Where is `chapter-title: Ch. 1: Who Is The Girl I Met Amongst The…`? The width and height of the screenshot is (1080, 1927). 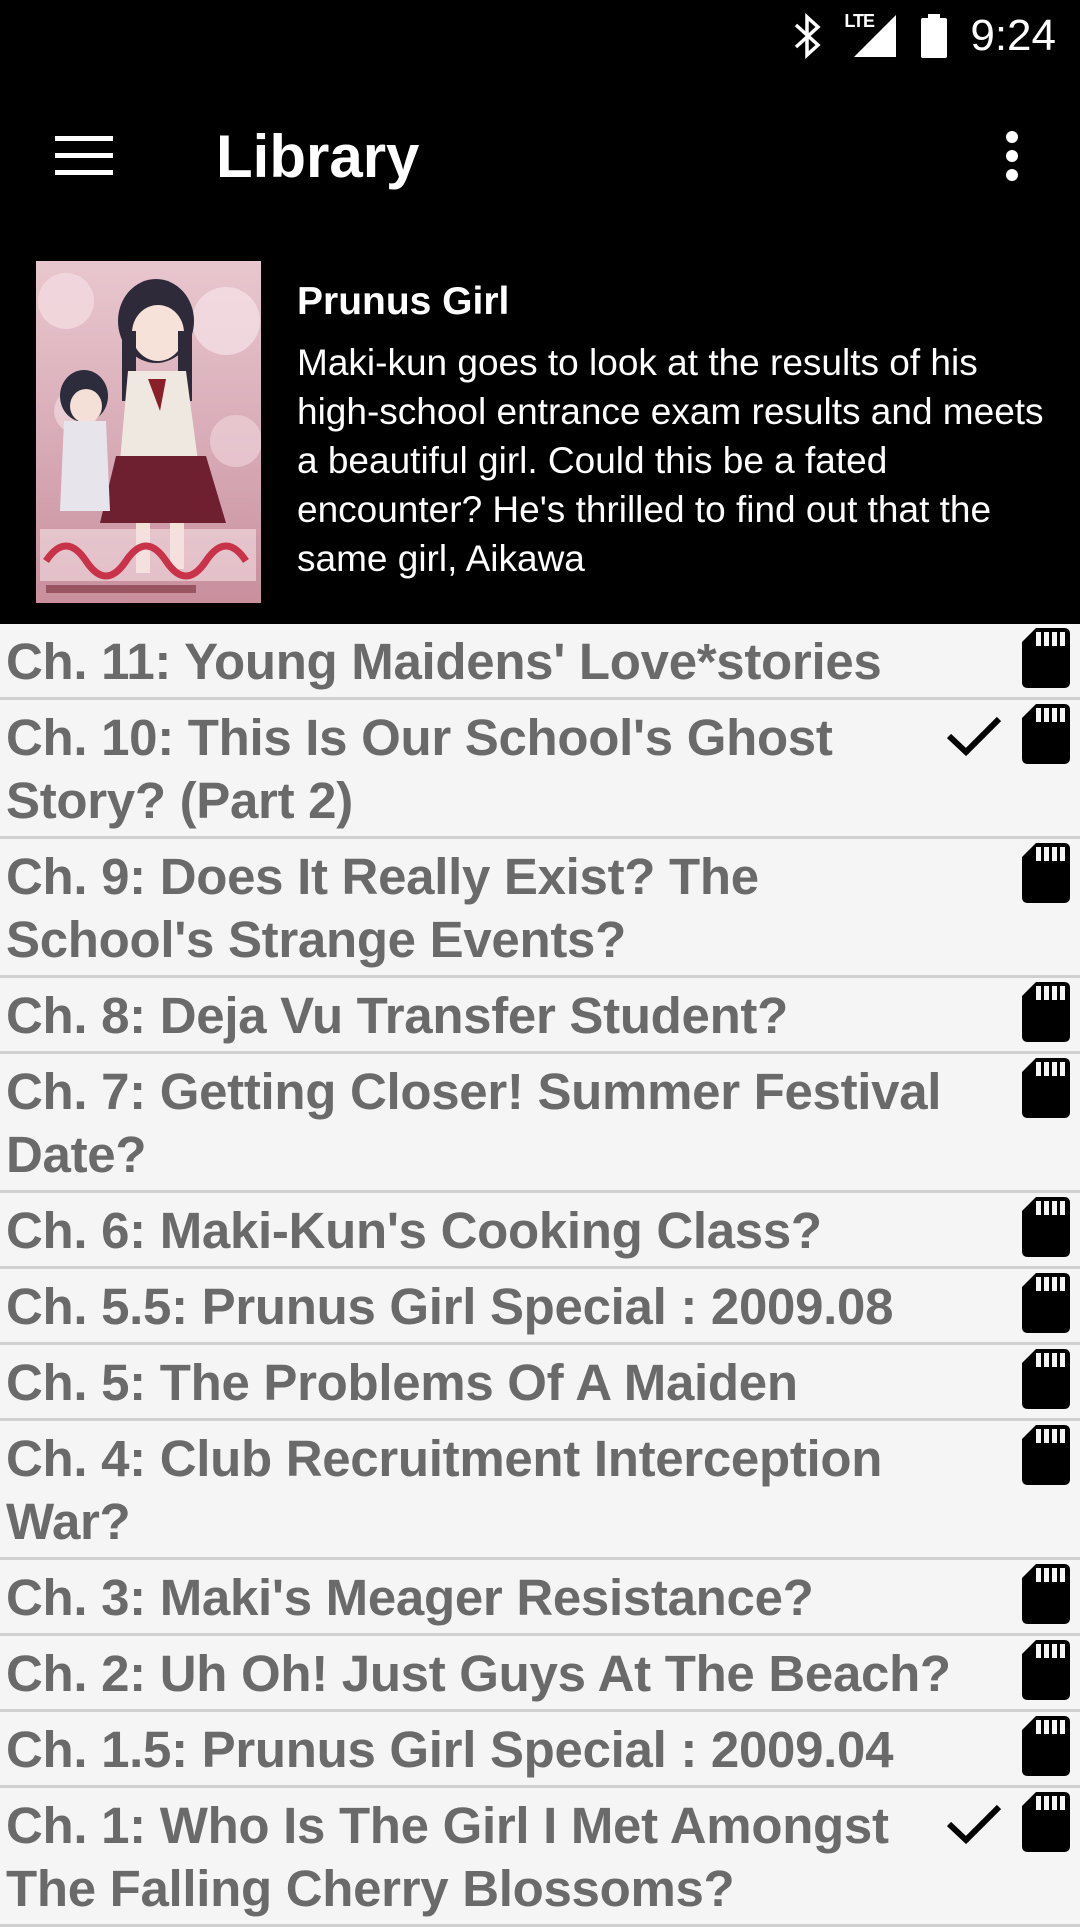
chapter-title: Ch. 1: Who Is The Girl I Met Amongst The… is located at coordinates (447, 1857).